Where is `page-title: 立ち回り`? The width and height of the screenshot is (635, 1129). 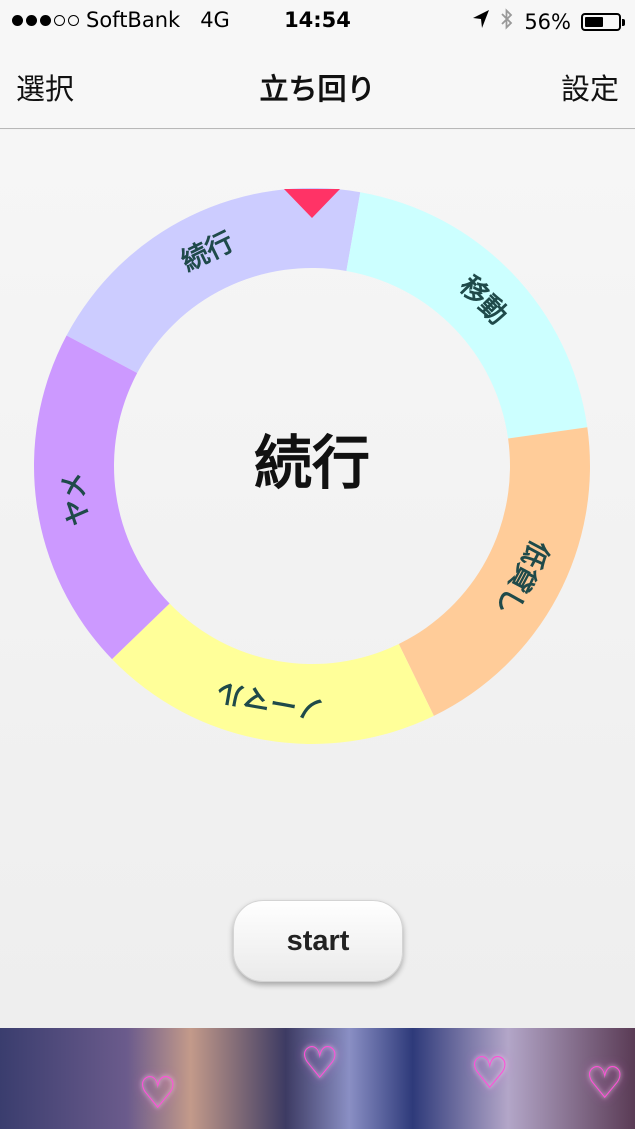 page-title: 立ち回り is located at coordinates (317, 89).